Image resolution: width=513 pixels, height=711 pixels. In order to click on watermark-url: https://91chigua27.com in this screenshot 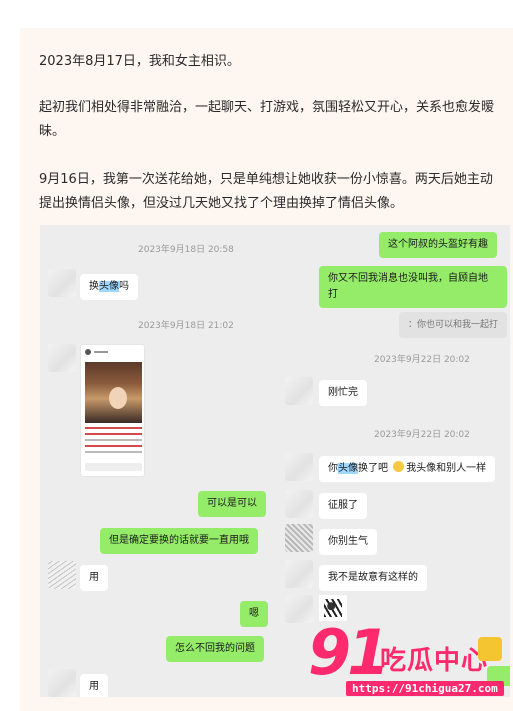, I will do `click(425, 688)`.